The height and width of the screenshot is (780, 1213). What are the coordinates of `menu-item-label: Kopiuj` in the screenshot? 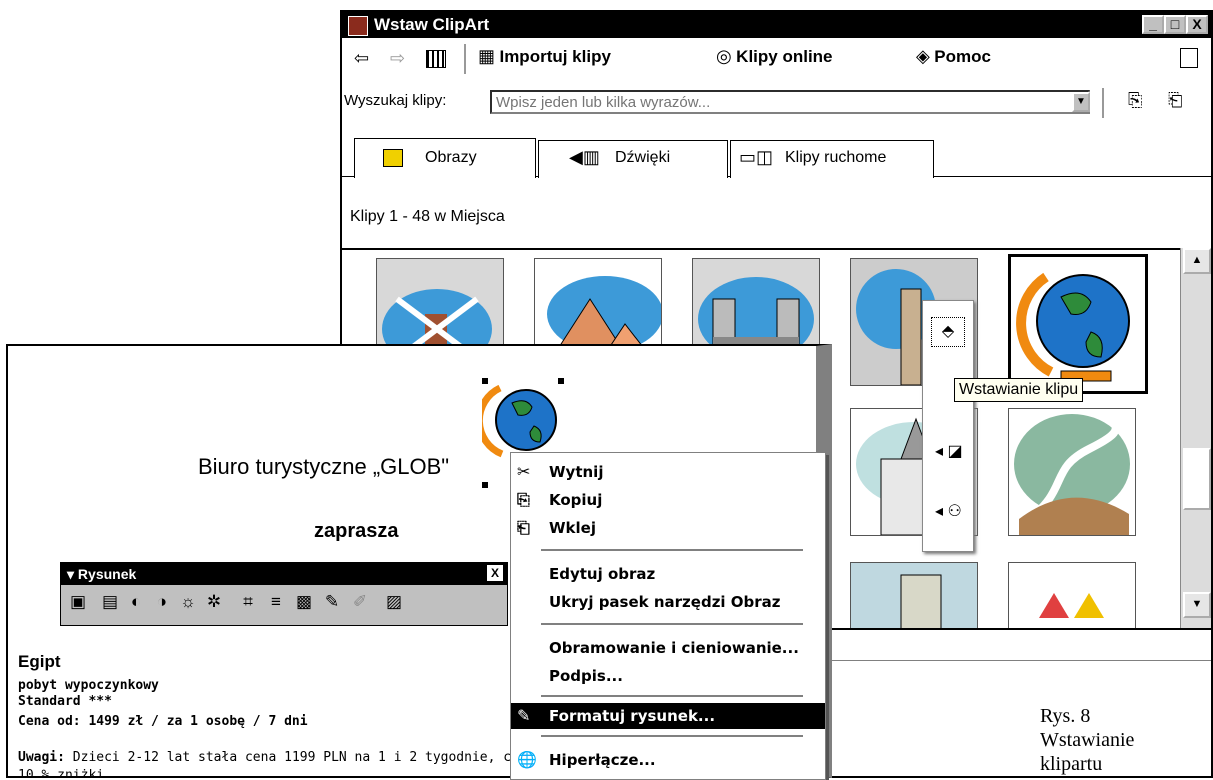 It's located at (576, 500).